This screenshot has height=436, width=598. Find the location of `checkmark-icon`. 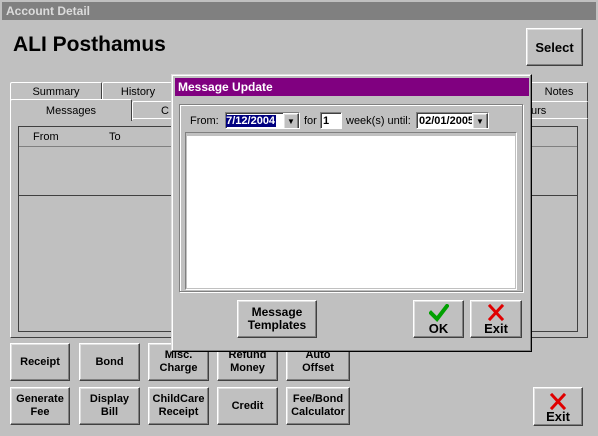

checkmark-icon is located at coordinates (438, 313).